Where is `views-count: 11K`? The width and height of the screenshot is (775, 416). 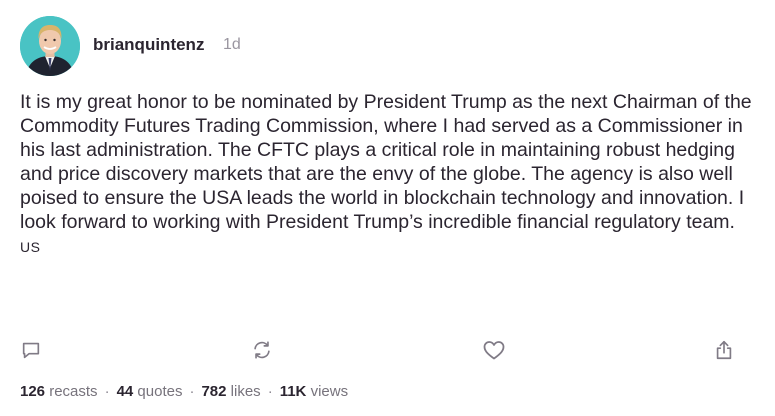 views-count: 11K is located at coordinates (293, 391).